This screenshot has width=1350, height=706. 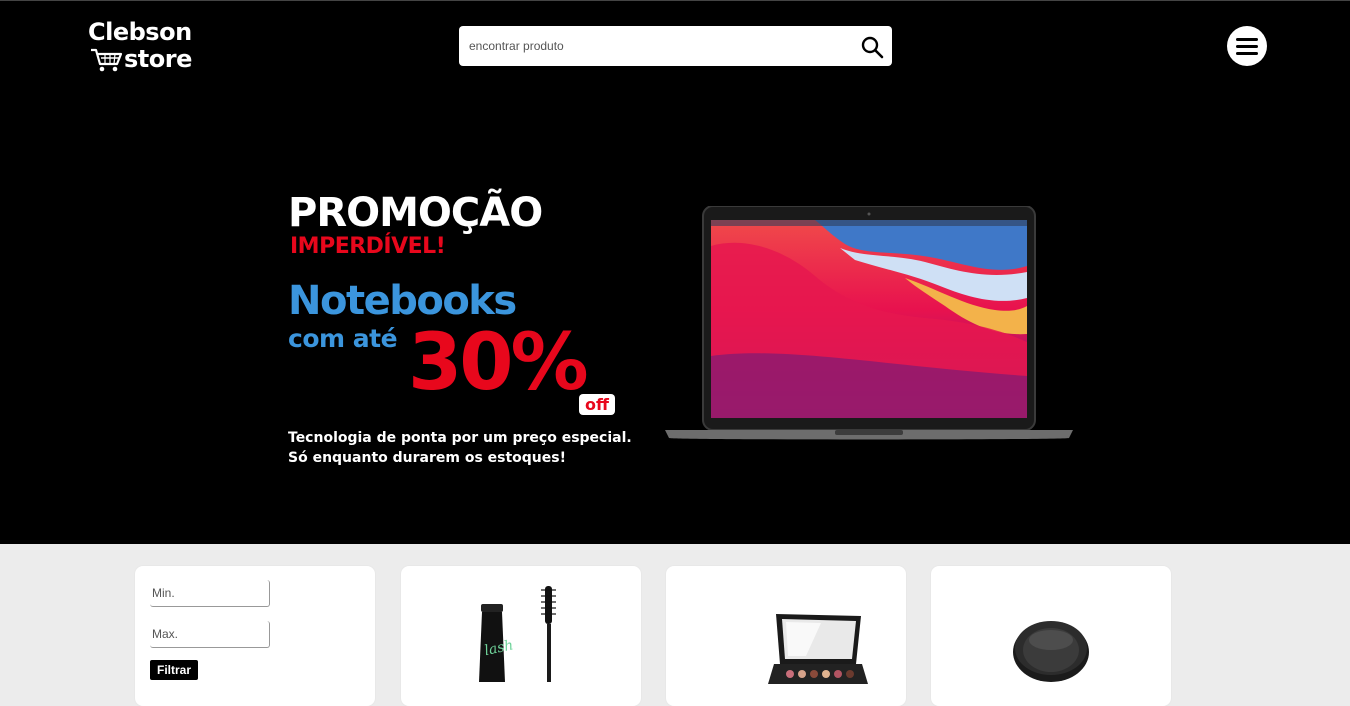 What do you see at coordinates (210, 634) in the screenshot?
I see `max-price-input` at bounding box center [210, 634].